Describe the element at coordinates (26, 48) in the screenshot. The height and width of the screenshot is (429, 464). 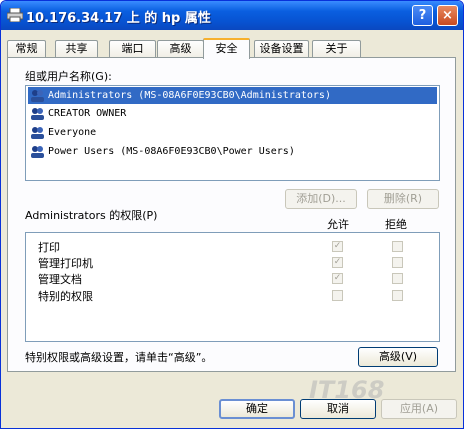
I see `tab-general: 常规` at that location.